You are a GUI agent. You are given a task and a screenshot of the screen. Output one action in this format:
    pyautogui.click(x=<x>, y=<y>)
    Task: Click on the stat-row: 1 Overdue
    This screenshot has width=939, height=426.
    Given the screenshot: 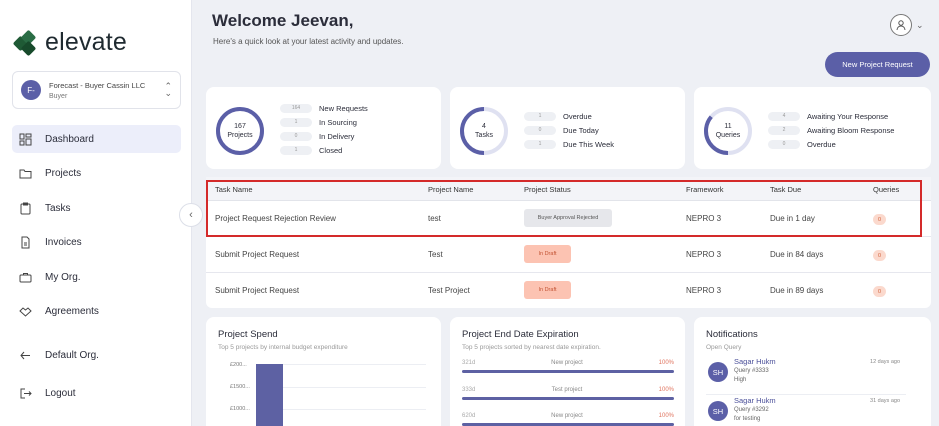 What is the action you would take?
    pyautogui.click(x=569, y=116)
    